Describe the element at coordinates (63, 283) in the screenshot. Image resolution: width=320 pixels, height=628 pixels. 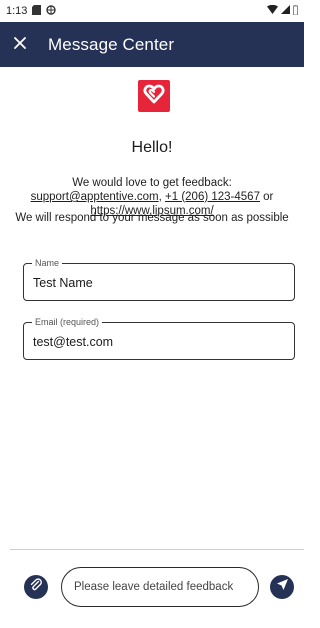
I see `name-field-value: Test Name` at that location.